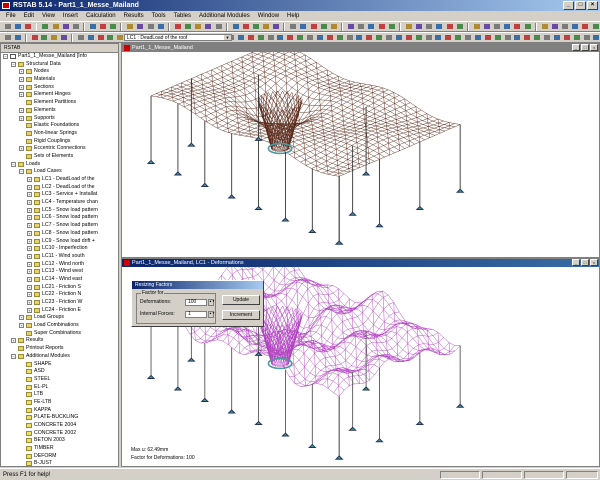 The height and width of the screenshot is (480, 600). I want to click on tree-item: ASD, so click(59, 372).